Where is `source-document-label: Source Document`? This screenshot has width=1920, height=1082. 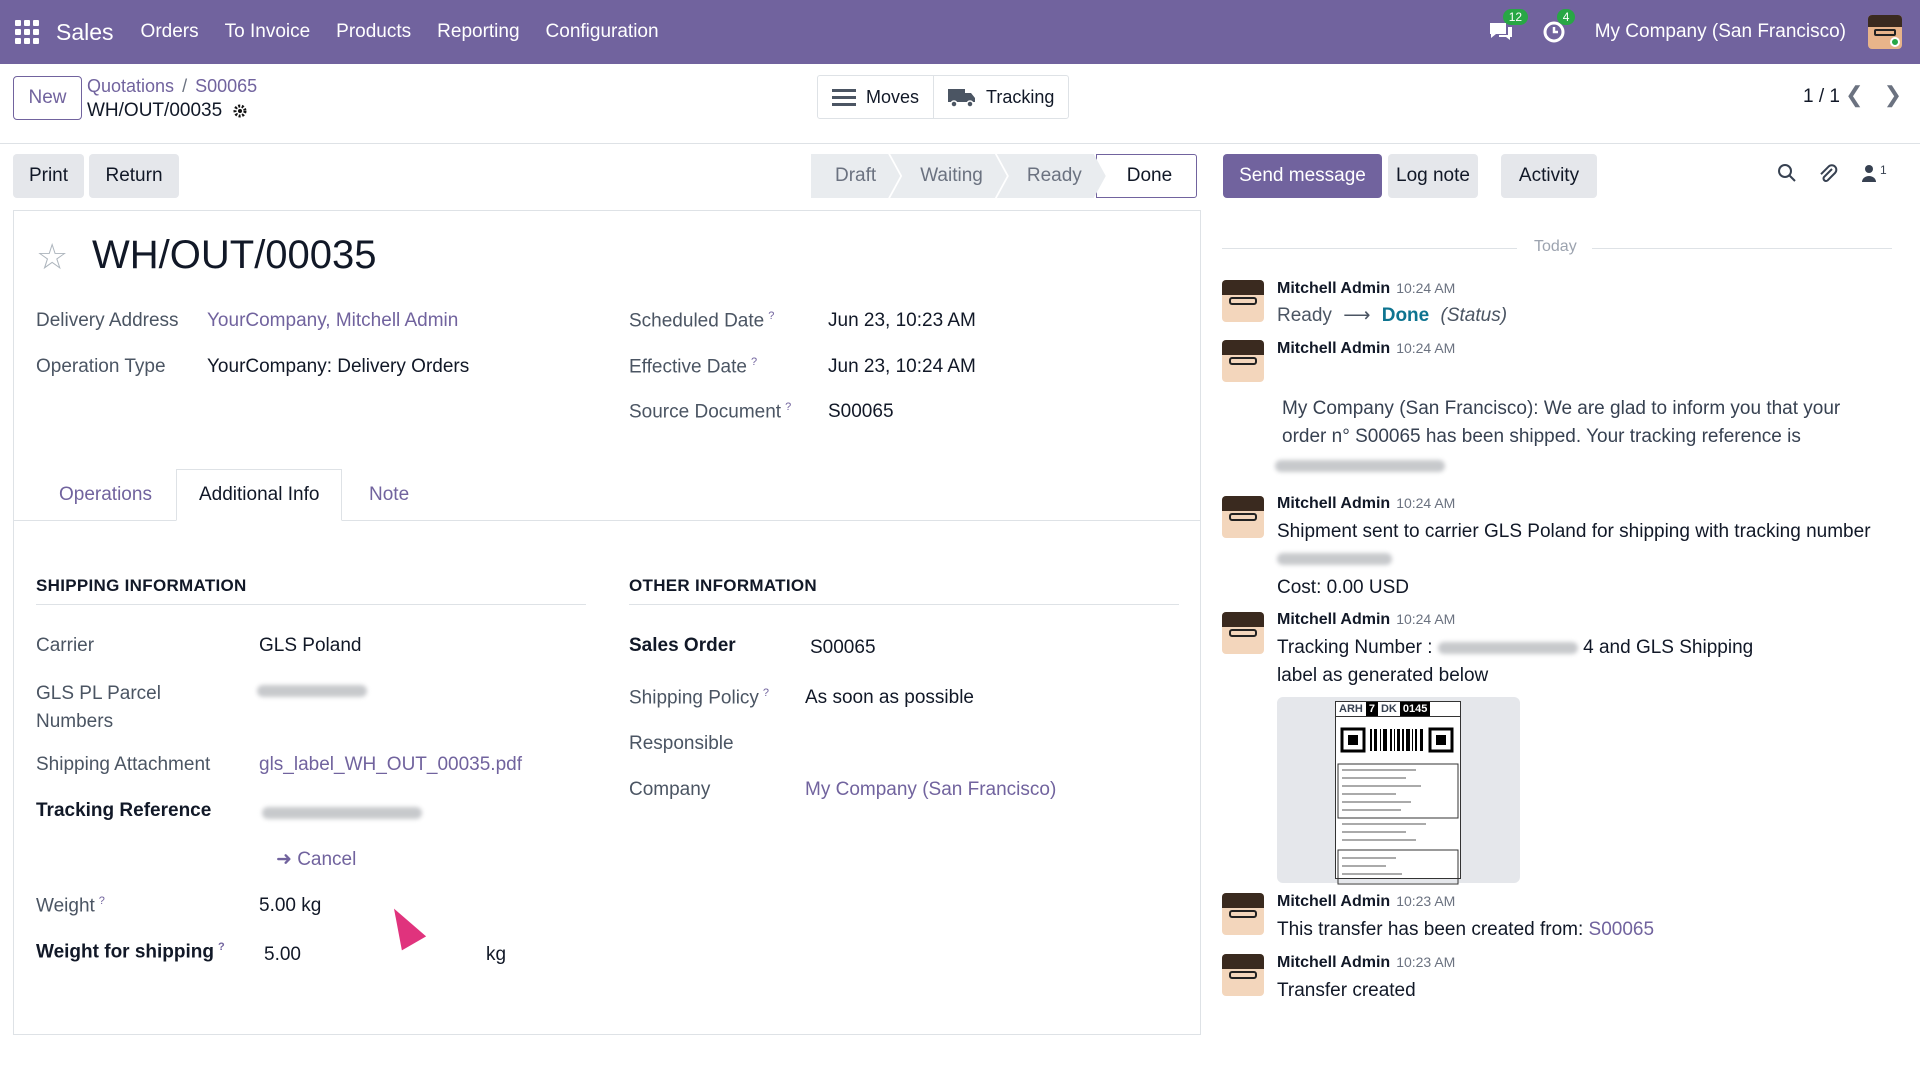 source-document-label: Source Document is located at coordinates (705, 412).